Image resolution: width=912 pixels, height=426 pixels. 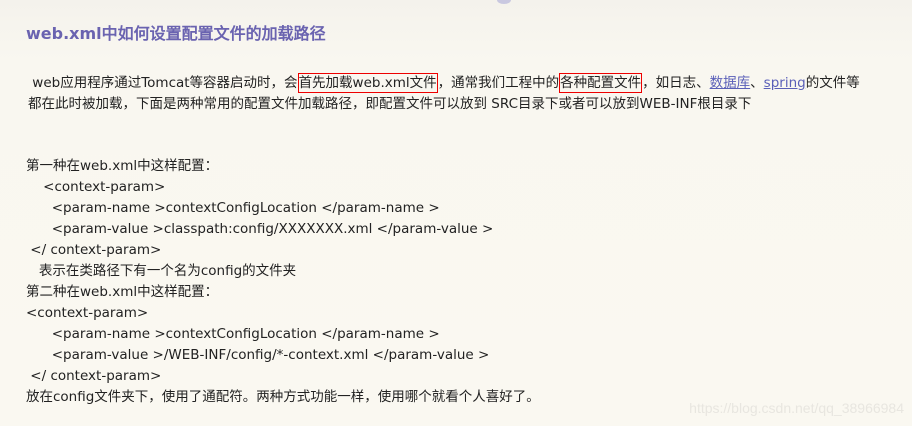 I want to click on content-line: 第二种在web.xml中这样配置：, so click(x=122, y=292).